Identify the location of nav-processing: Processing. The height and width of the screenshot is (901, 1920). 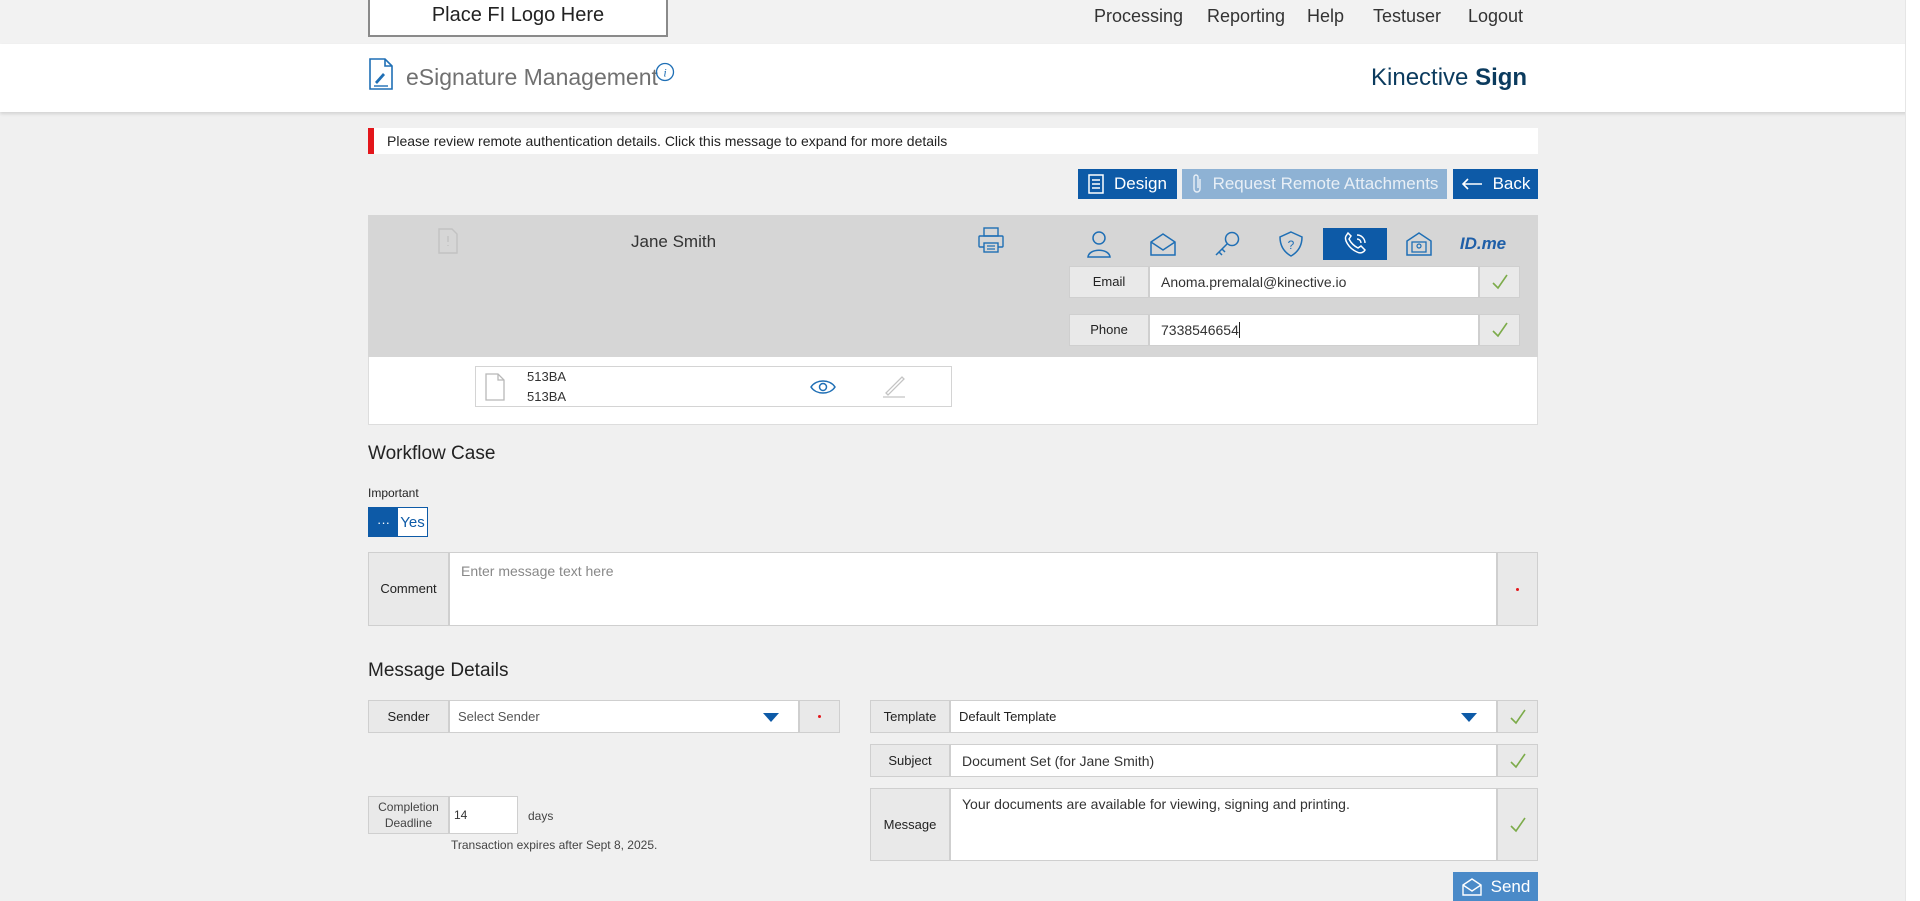
(1138, 16).